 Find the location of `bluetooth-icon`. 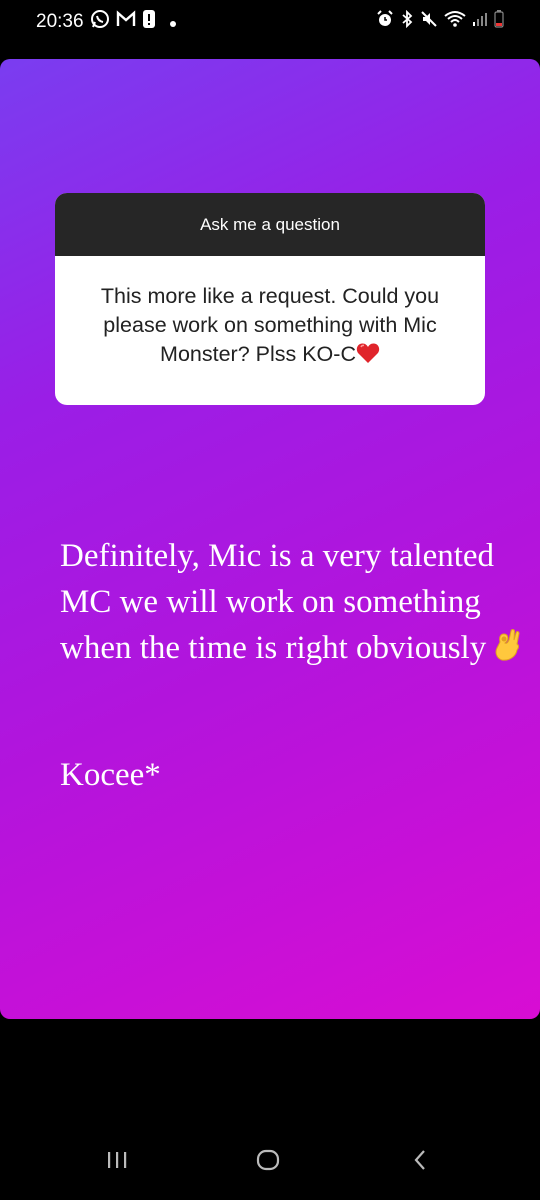

bluetooth-icon is located at coordinates (407, 21).